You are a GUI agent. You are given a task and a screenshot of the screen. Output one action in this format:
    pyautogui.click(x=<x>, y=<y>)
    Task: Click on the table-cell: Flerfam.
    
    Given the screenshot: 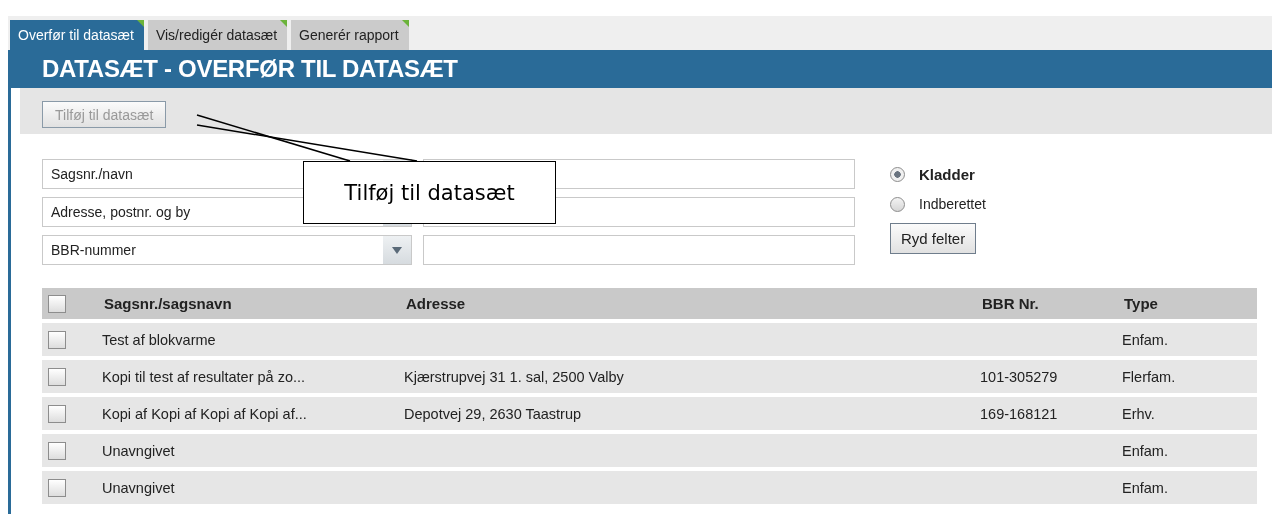 What is the action you would take?
    pyautogui.click(x=1180, y=376)
    